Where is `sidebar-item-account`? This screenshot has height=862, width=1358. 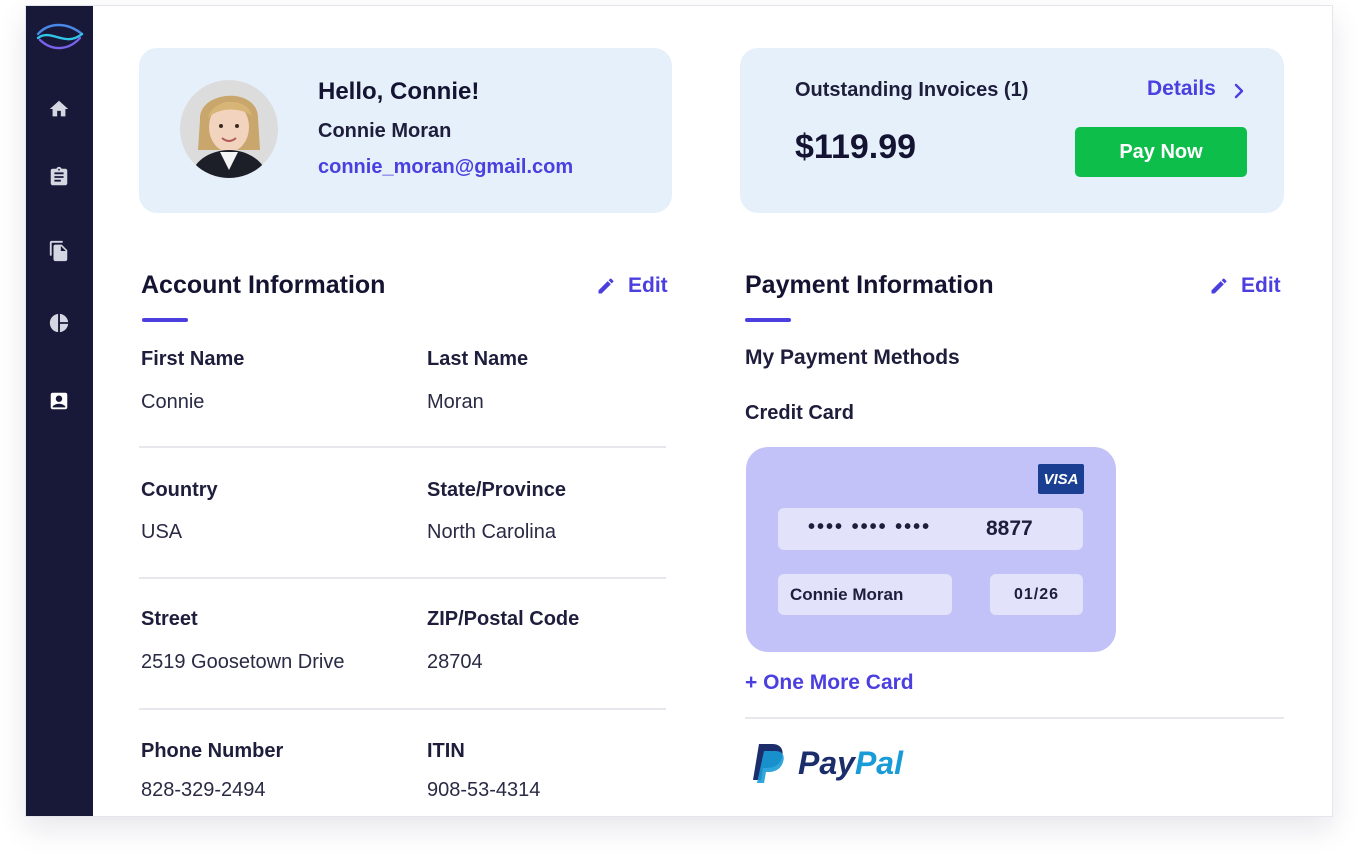
sidebar-item-account is located at coordinates (59, 401).